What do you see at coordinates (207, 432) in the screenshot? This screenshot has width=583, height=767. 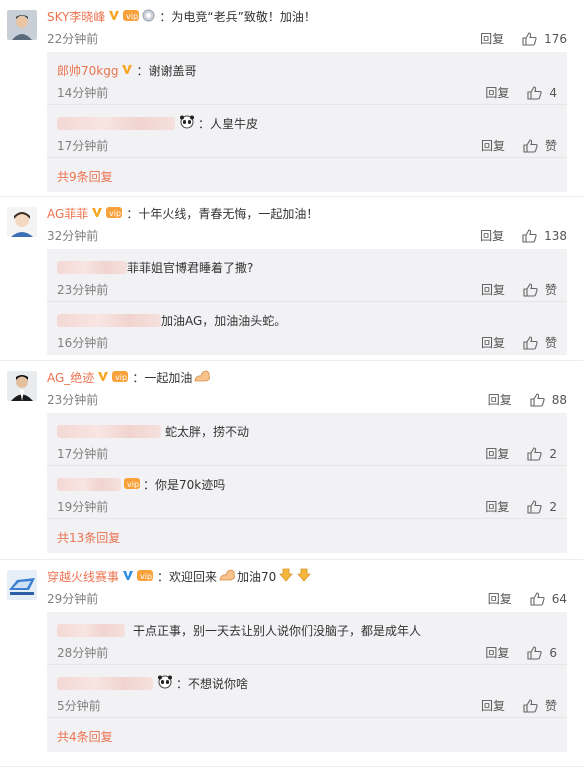 I see `reply-text: 蛇太胖，捞不动` at bounding box center [207, 432].